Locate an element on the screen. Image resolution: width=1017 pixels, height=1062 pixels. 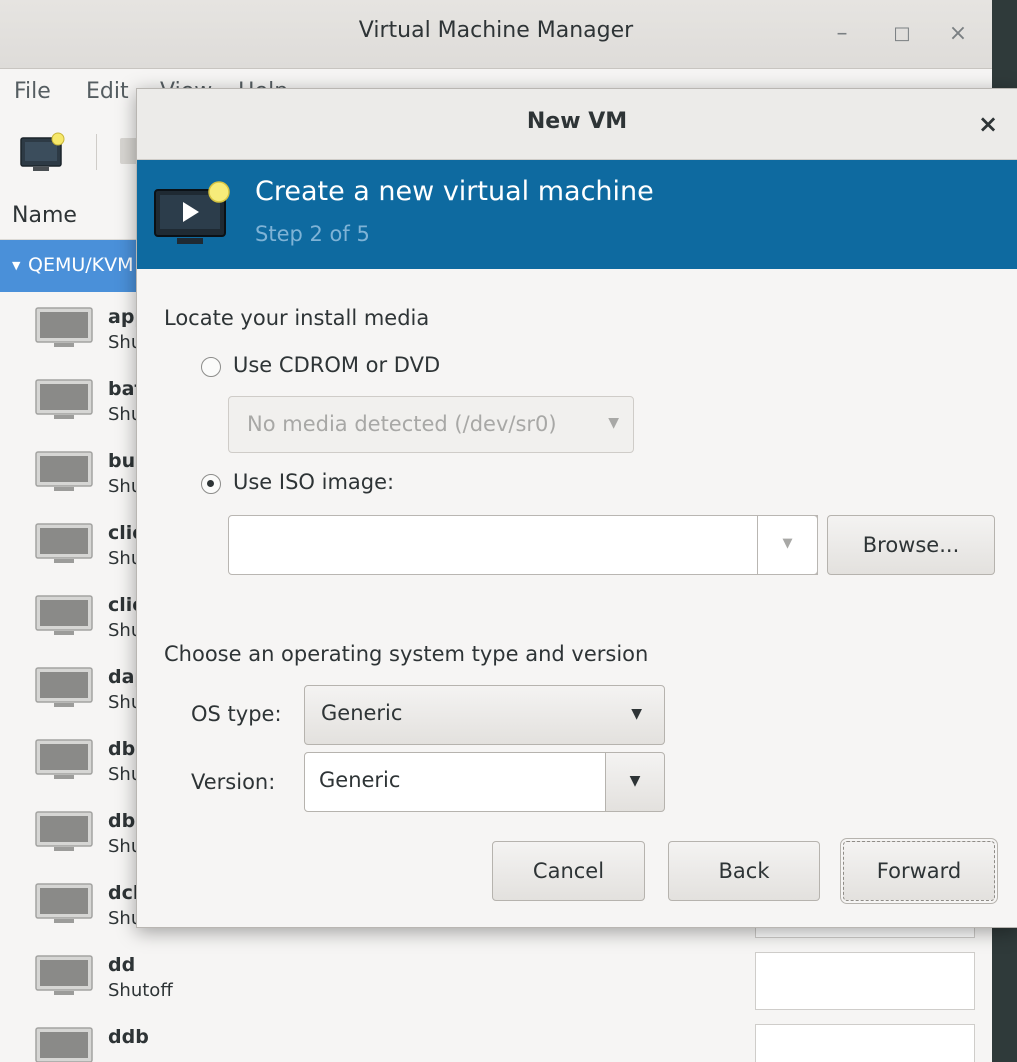
install-media-label: Locate your install media is located at coordinates (297, 318).